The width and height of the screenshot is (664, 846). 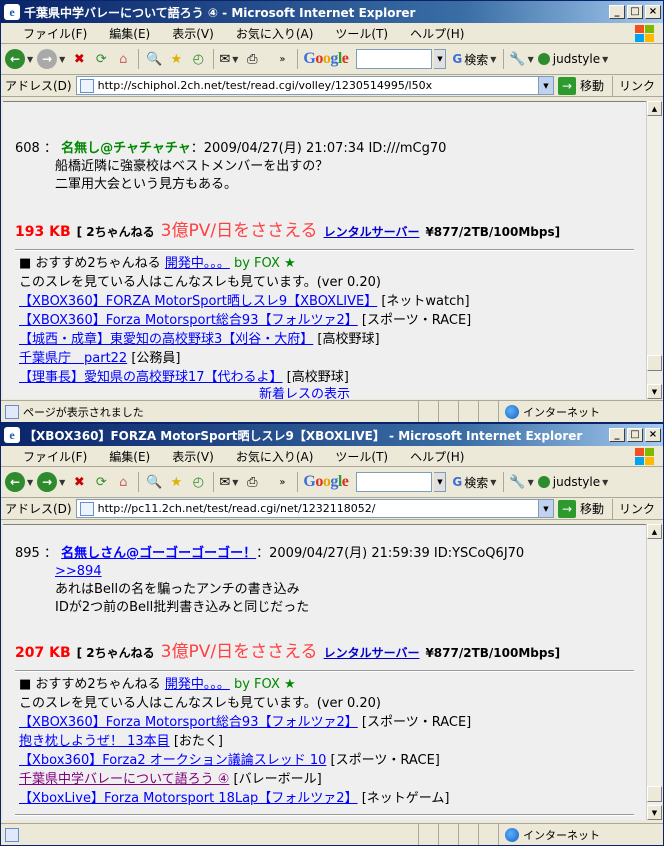 I want to click on thread-link: 【XboxLive】Forza Motorsport 18Lap【フォルツァ2】, so click(x=188, y=798).